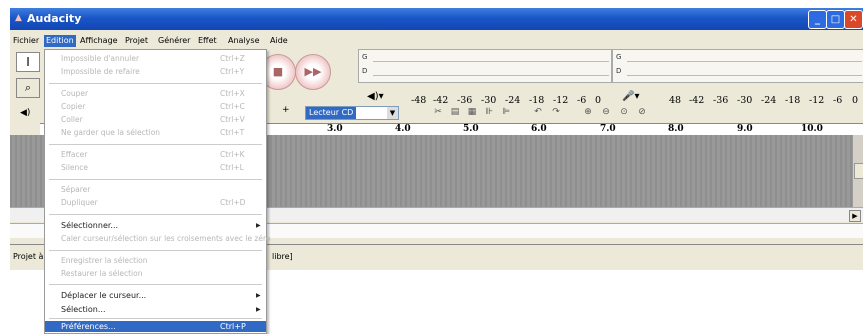 This screenshot has width=863, height=334. Describe the element at coordinates (675, 100) in the screenshot. I see `scale-tick: 48` at that location.